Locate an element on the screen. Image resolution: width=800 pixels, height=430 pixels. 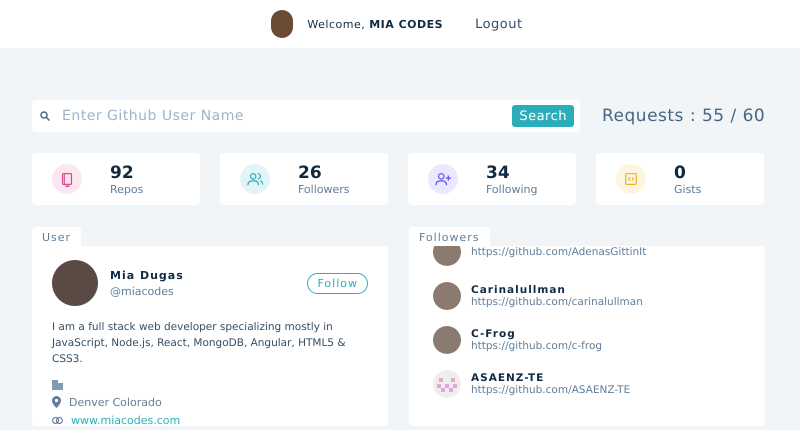
user-bio: I am a full stack web developer specializing mostly in JavaScript, Node.js, React, MongoDB, Angular, HTML5 & CSS3. is located at coordinates (199, 343).